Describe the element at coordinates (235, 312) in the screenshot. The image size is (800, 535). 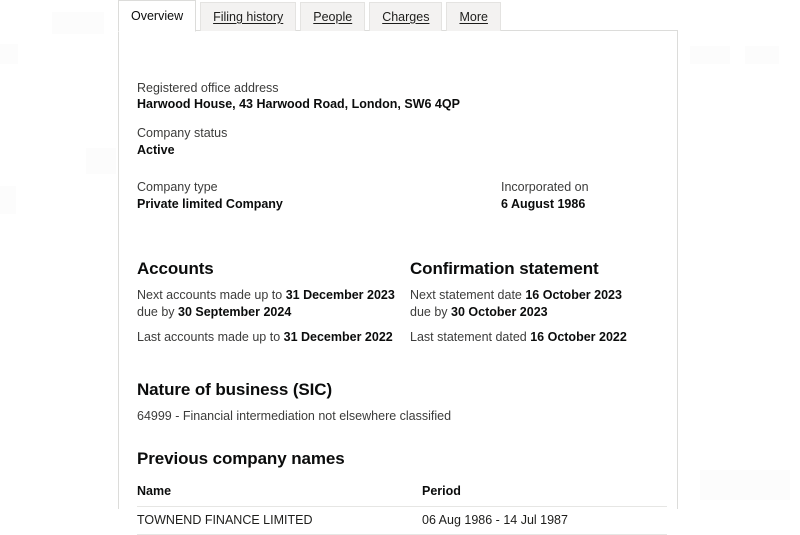
I see `accounts-due-date: 30 September 2024` at that location.